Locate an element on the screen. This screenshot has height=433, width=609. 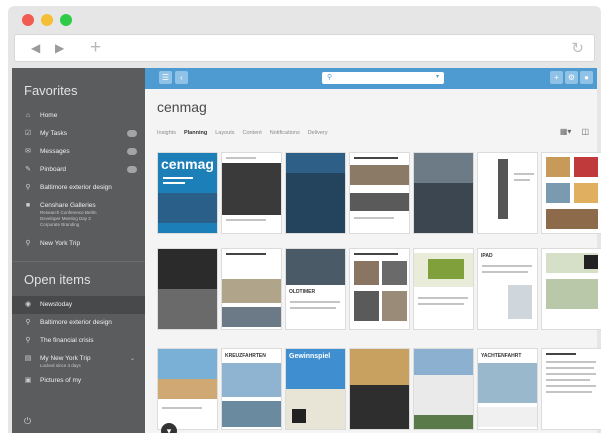
reload-icon: ↻ is located at coordinates (577, 48).